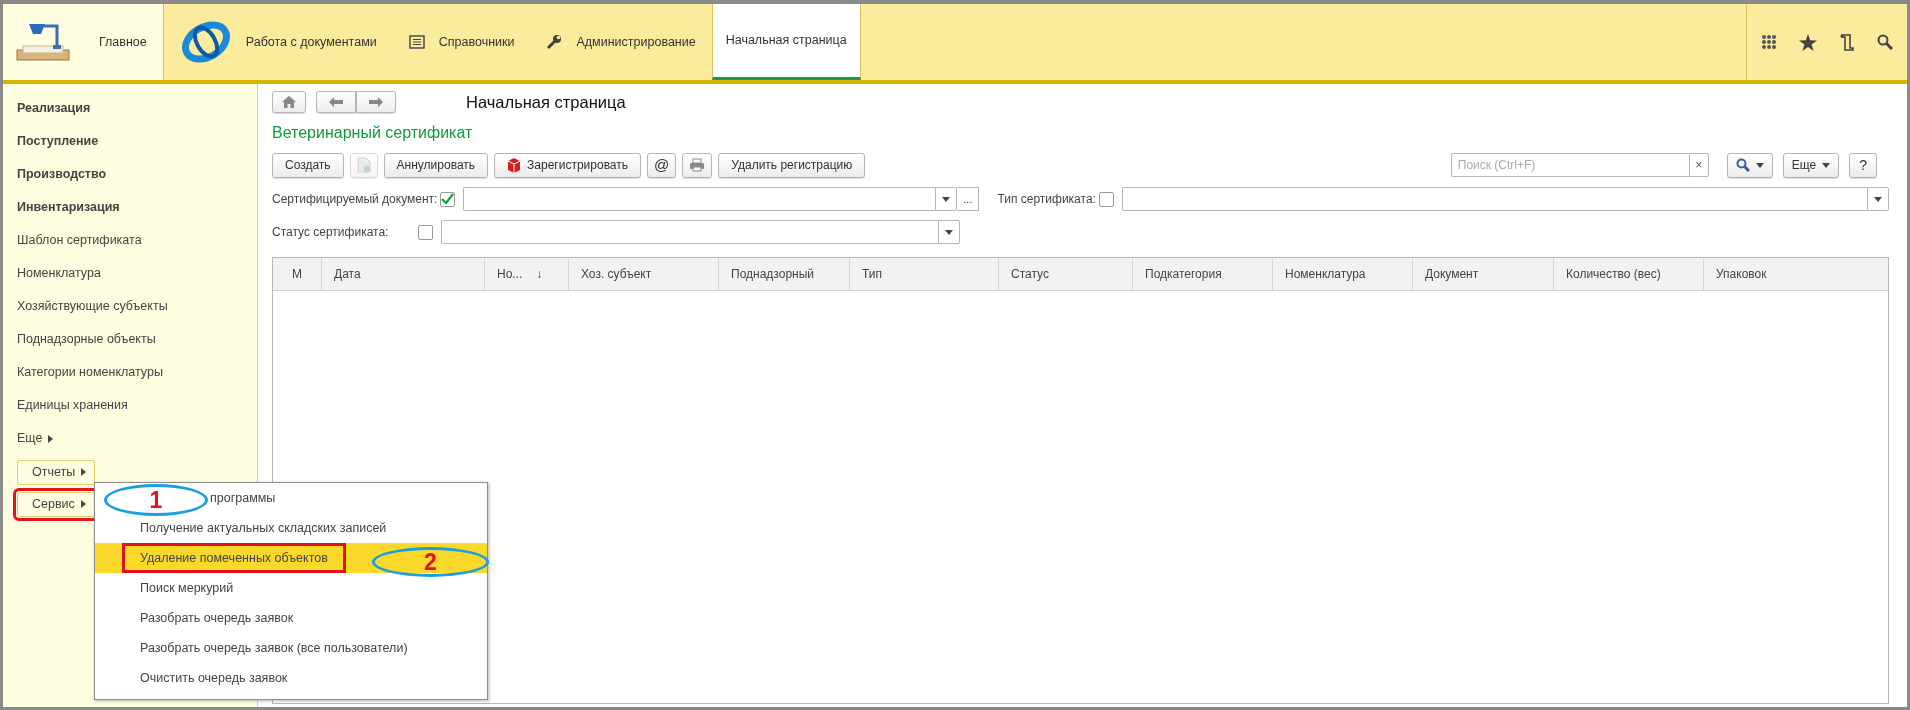  What do you see at coordinates (137, 306) in the screenshot?
I see `command-link: Хозяйствующие субъекты` at bounding box center [137, 306].